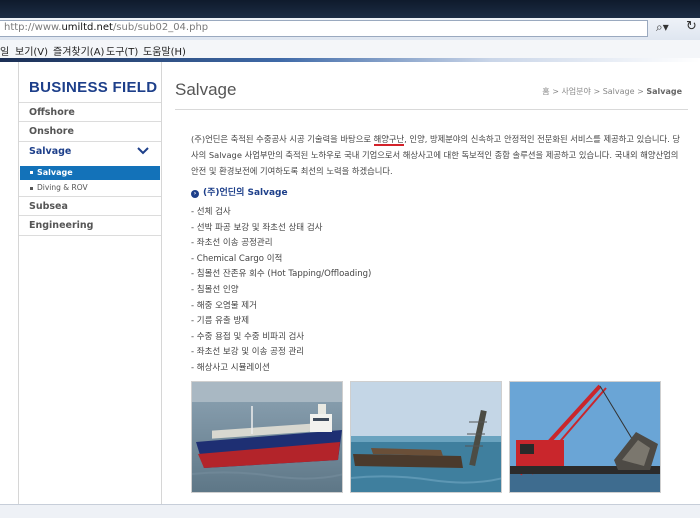  Describe the element at coordinates (164, 50) in the screenshot. I see `menu-item-help: 도움말(H)` at that location.